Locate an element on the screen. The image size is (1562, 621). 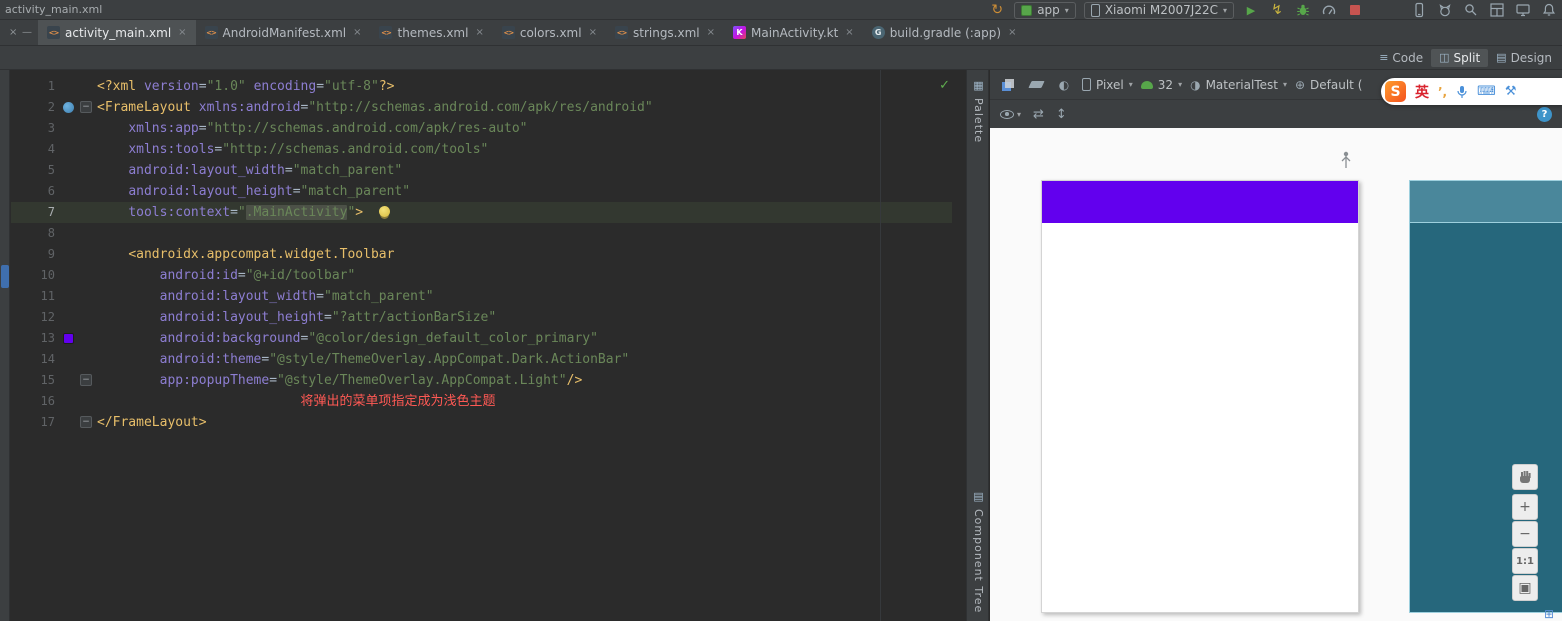
sync-icon: ↻ is located at coordinates (997, 10).